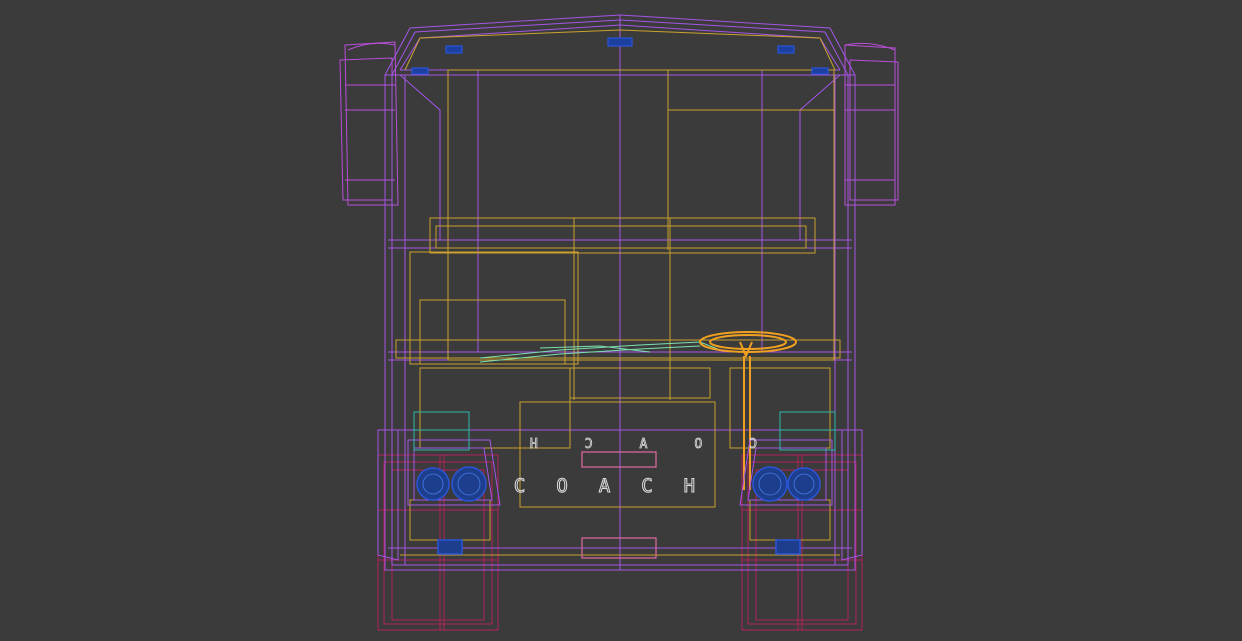  I want to click on front-text-mirrored: COACH, so click(620, 444).